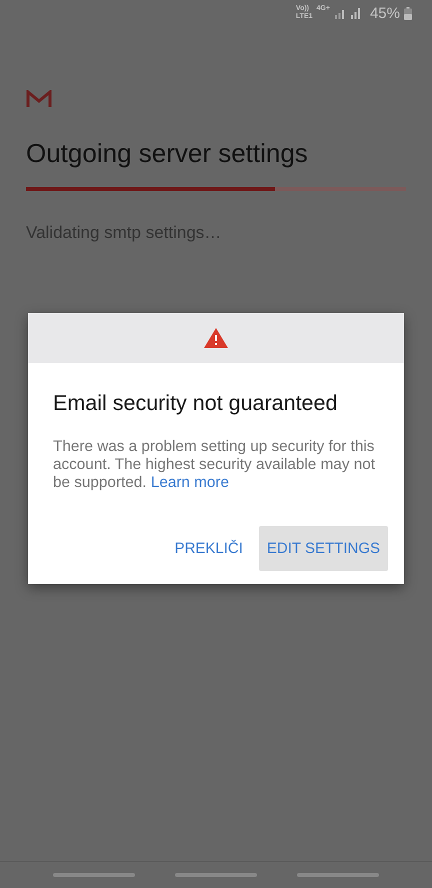 The height and width of the screenshot is (888, 432). What do you see at coordinates (167, 153) in the screenshot?
I see `screen-title: Outgoing server settings` at bounding box center [167, 153].